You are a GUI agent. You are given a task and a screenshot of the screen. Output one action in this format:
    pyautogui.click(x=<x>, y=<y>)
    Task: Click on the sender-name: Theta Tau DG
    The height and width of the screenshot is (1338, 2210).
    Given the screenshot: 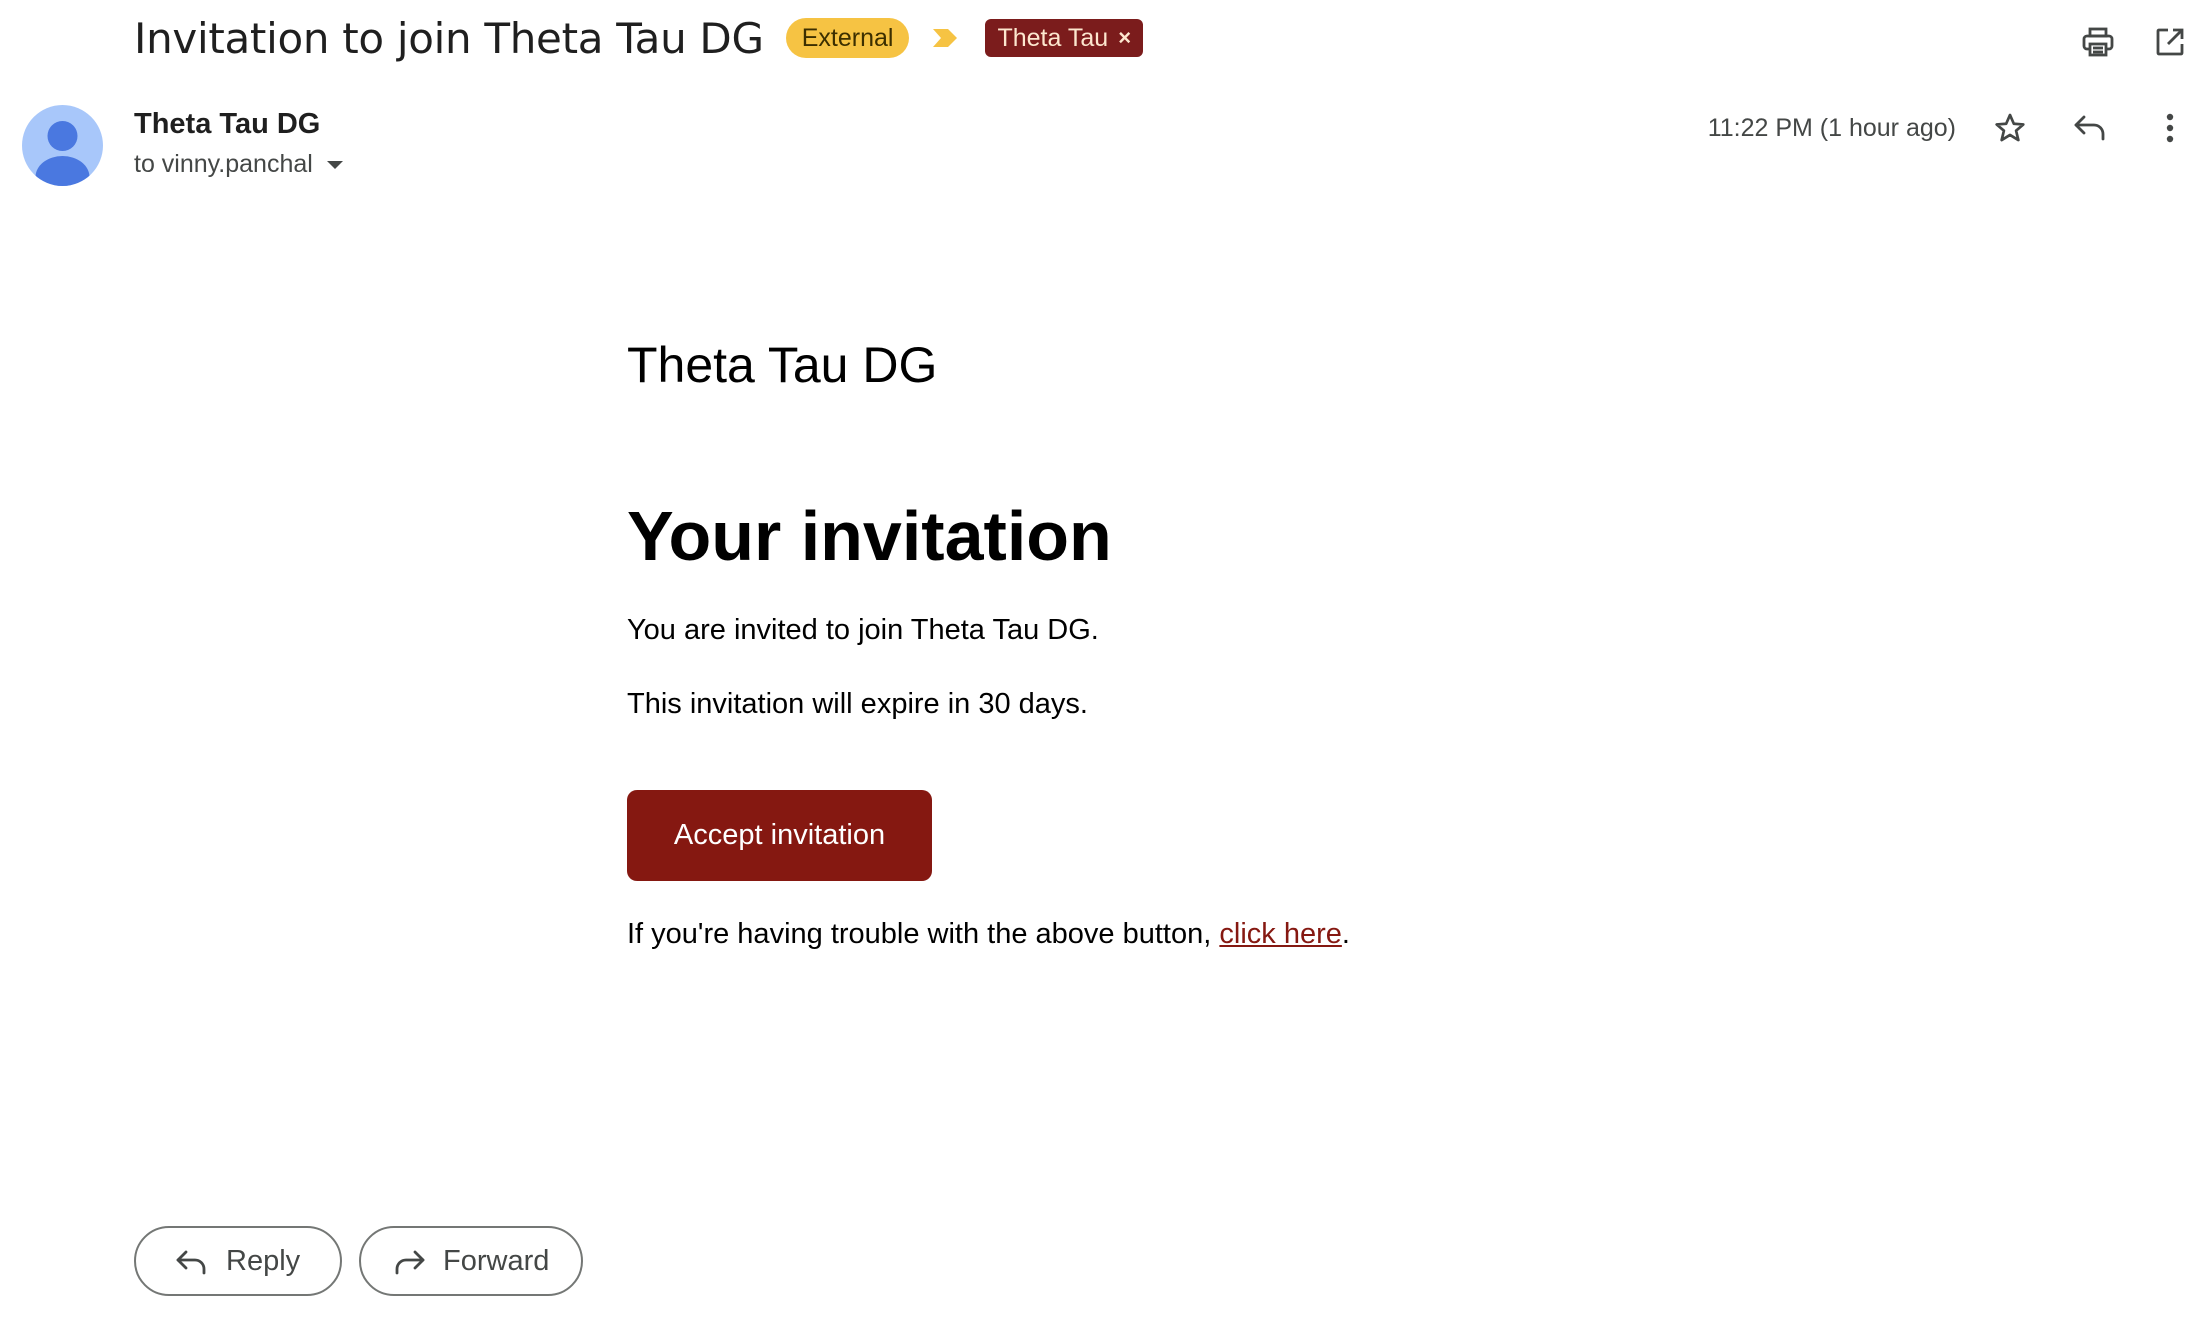 What is the action you would take?
    pyautogui.click(x=227, y=124)
    